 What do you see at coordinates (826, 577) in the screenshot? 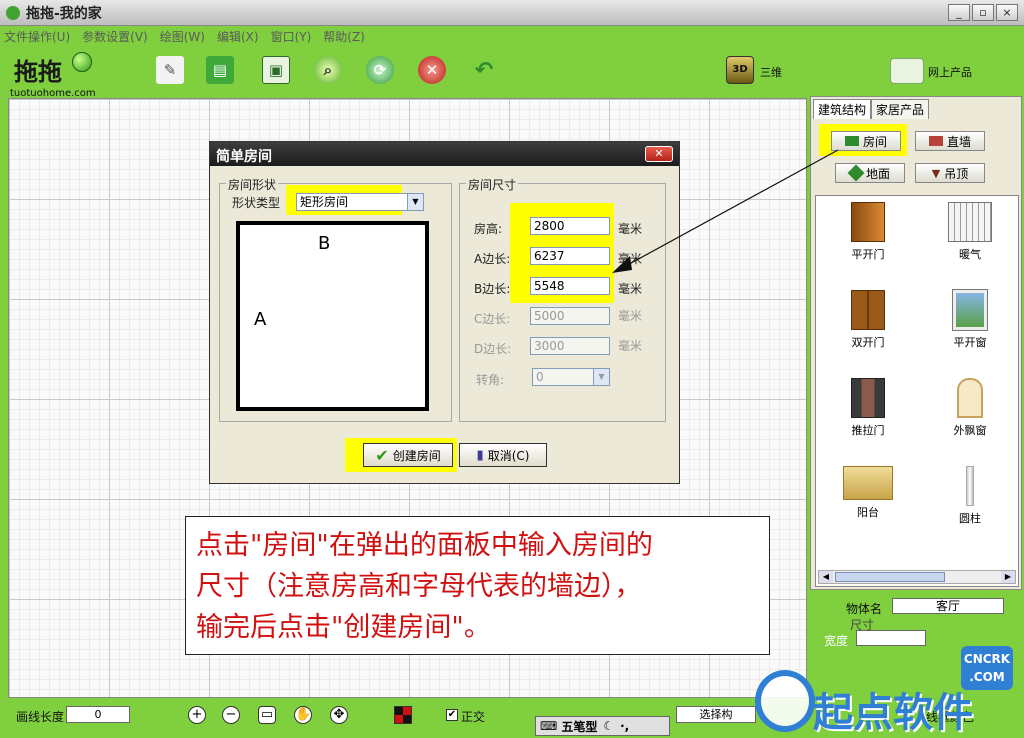
I see `scroll-left-icon: ◀` at bounding box center [826, 577].